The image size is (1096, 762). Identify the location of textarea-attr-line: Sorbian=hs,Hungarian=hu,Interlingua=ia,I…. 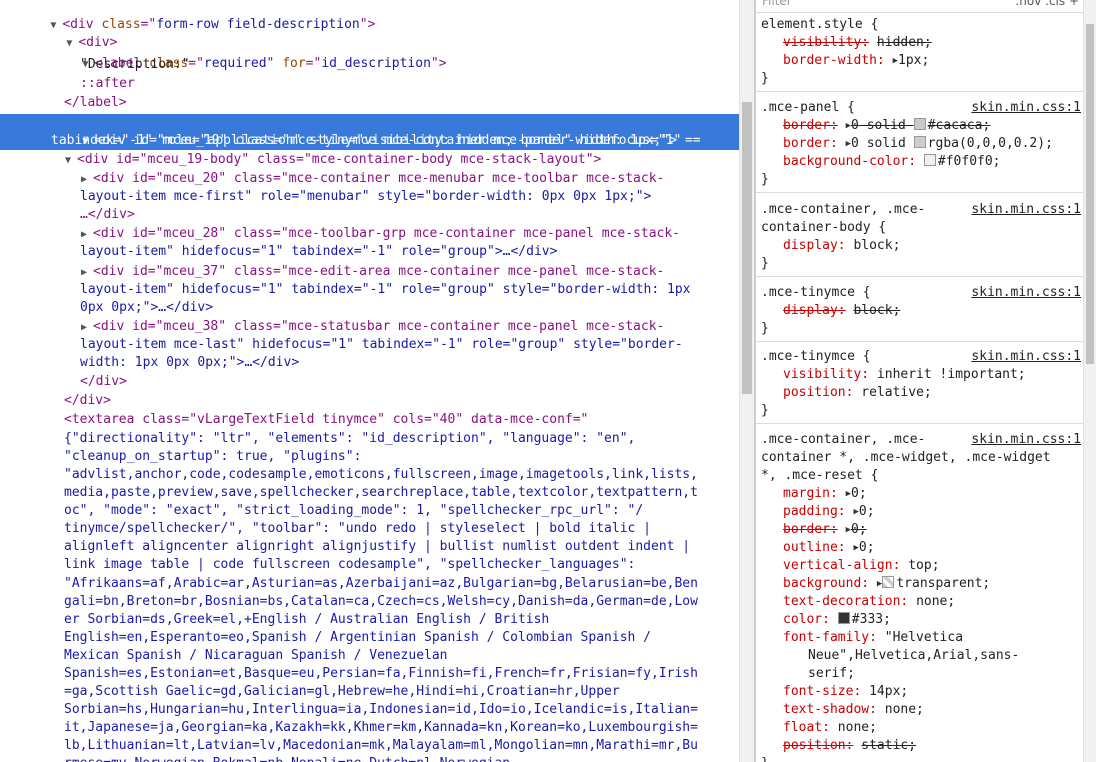
(381, 710).